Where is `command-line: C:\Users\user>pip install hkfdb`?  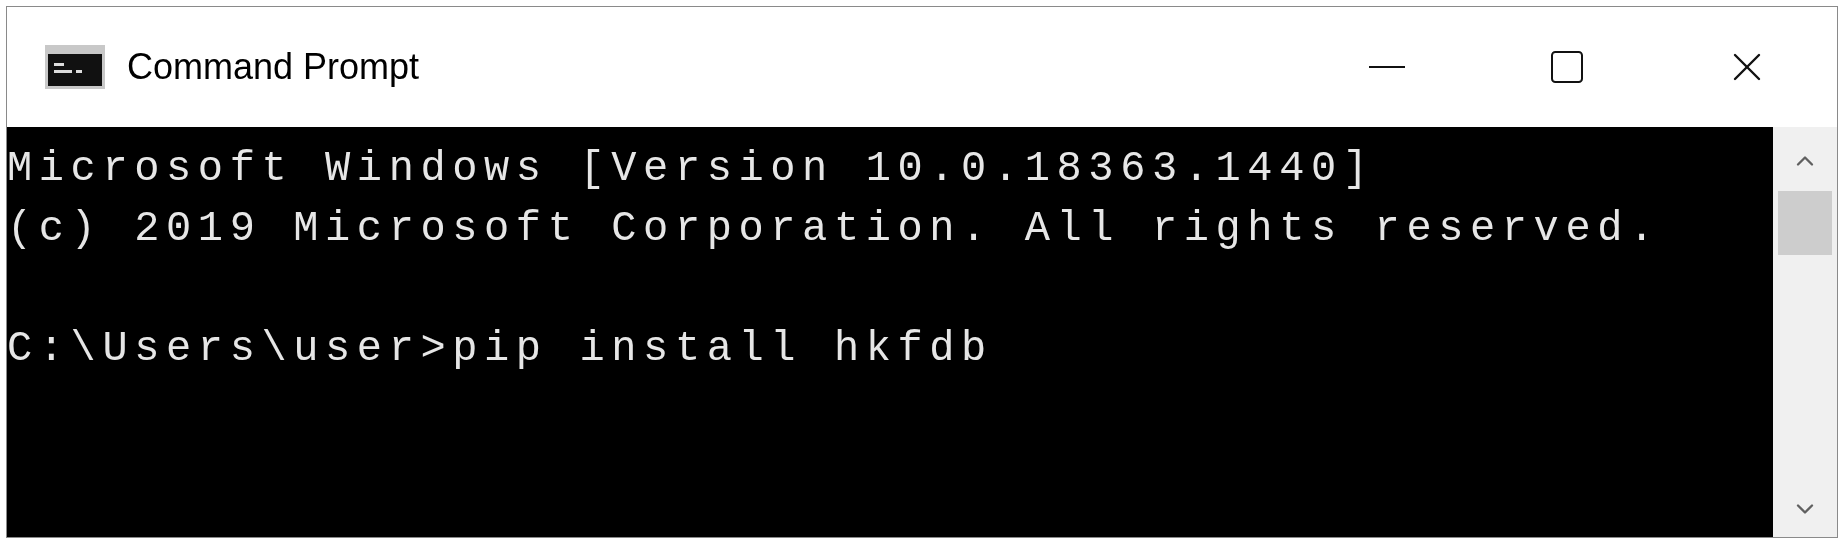 command-line: C:\Users\user>pip install hkfdb is located at coordinates (500, 349).